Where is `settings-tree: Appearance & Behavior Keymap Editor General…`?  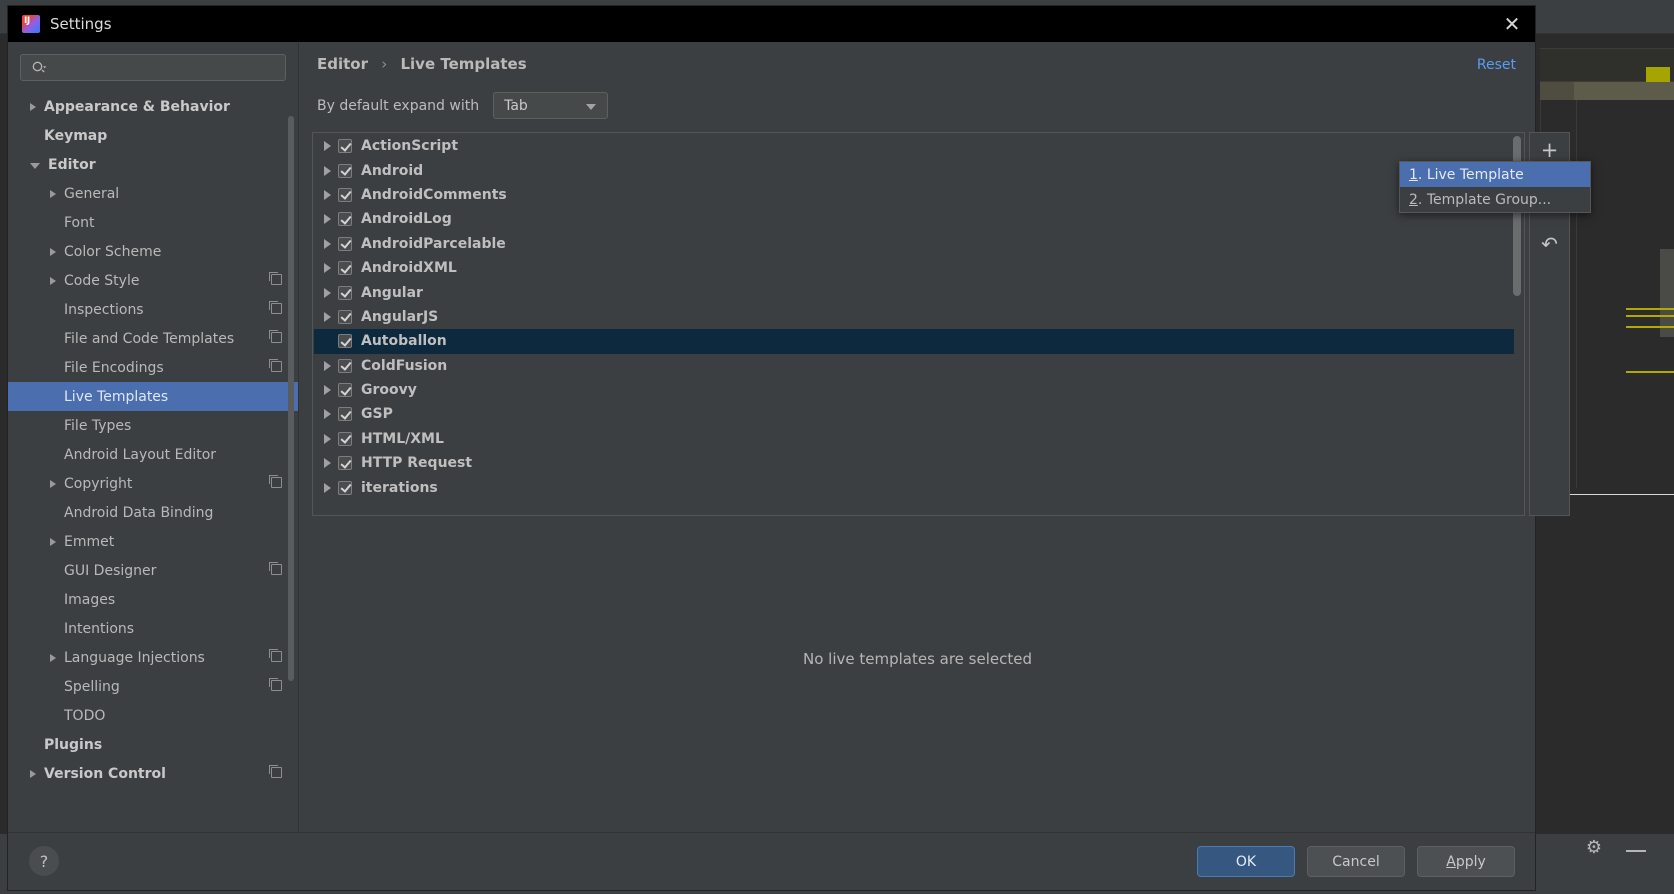 settings-tree: Appearance & Behavior Keymap Editor General… is located at coordinates (153, 462).